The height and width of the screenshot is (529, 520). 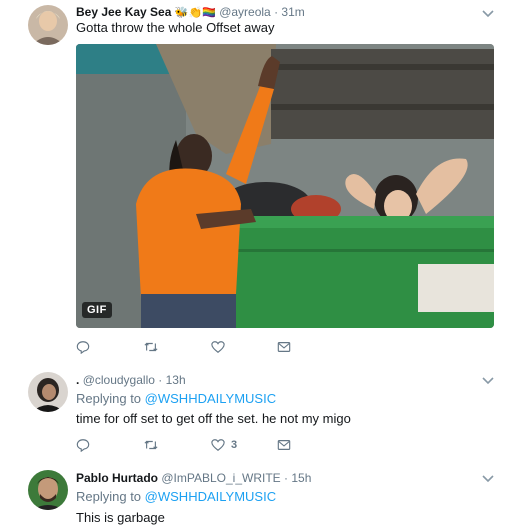 I want to click on name-emoji: 🐝👏🏳️‍🌈, so click(x=195, y=13).